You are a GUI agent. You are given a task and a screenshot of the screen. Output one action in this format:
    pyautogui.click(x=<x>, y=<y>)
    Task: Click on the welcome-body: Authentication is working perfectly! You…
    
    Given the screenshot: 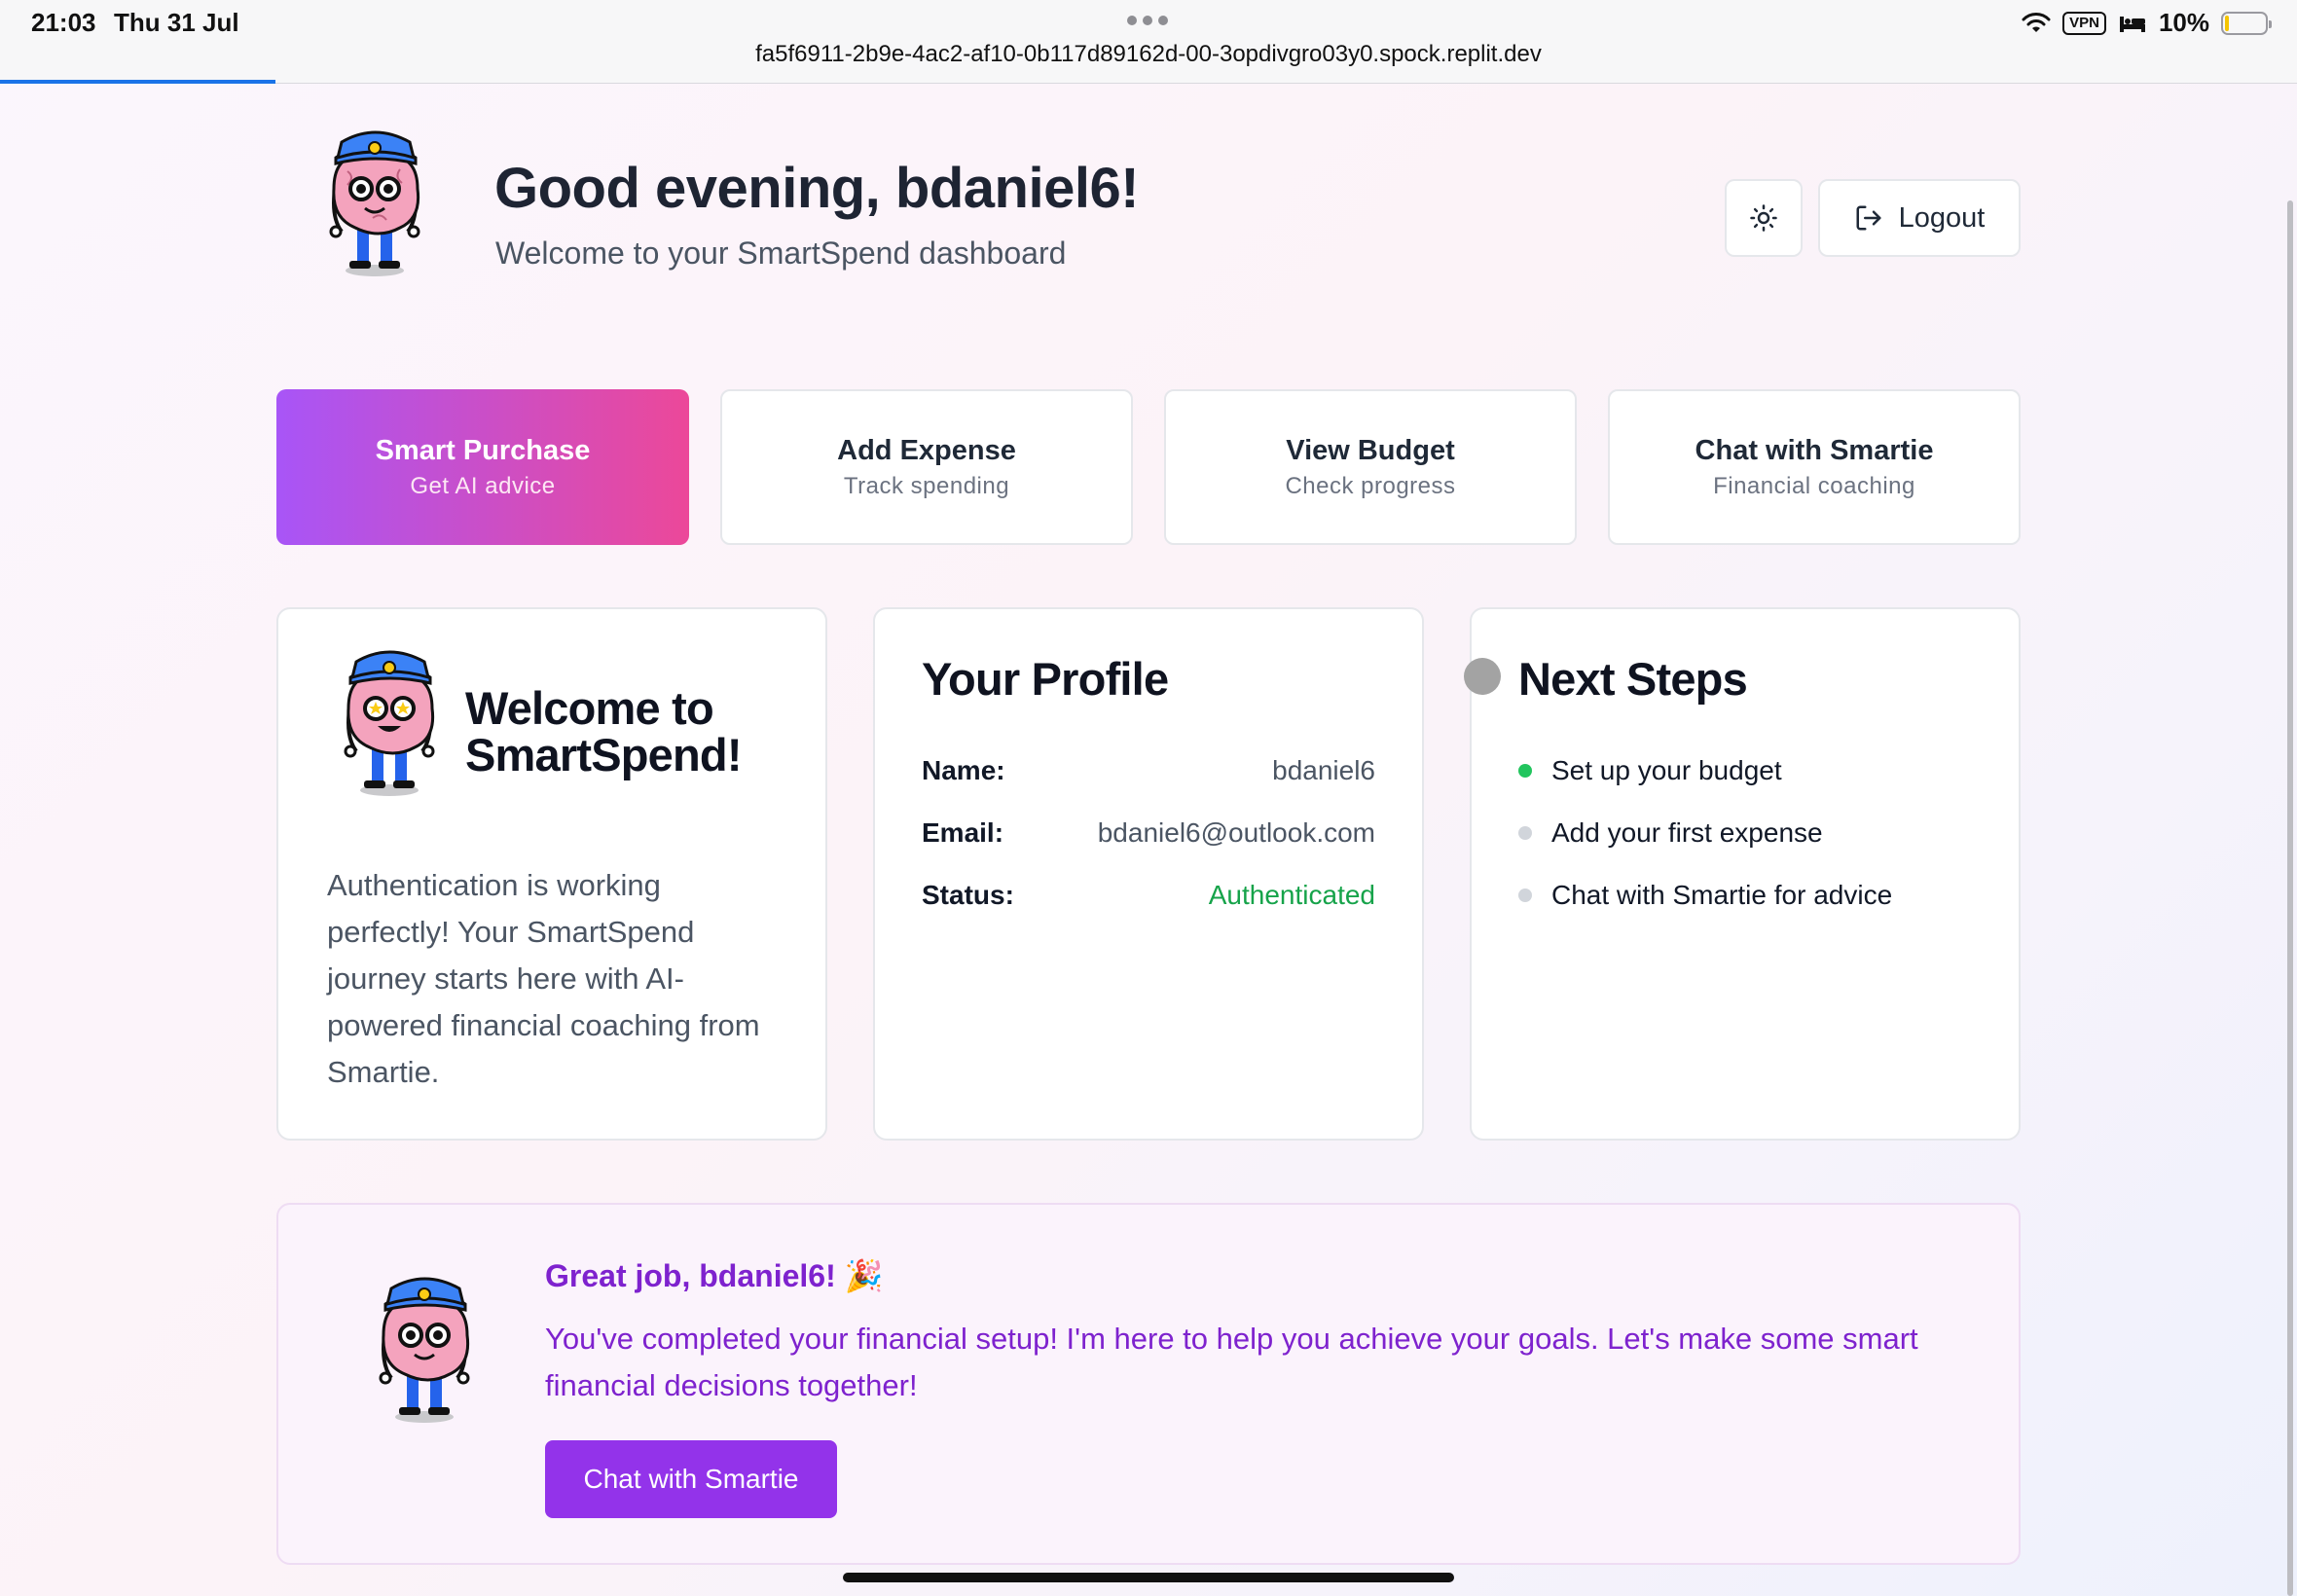 What is the action you would take?
    pyautogui.click(x=543, y=978)
    